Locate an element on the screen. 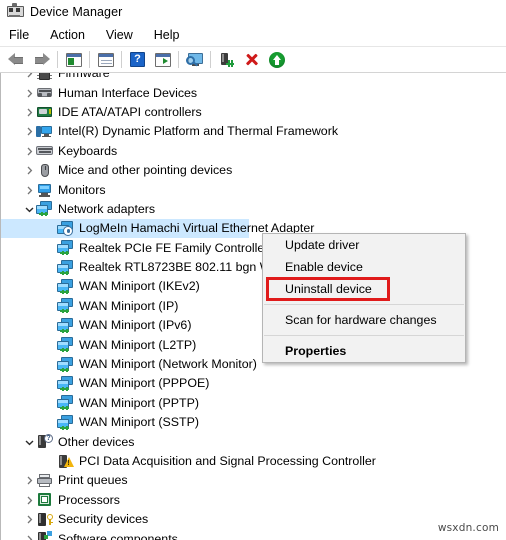  other-device-icon: ? is located at coordinates (45, 442).